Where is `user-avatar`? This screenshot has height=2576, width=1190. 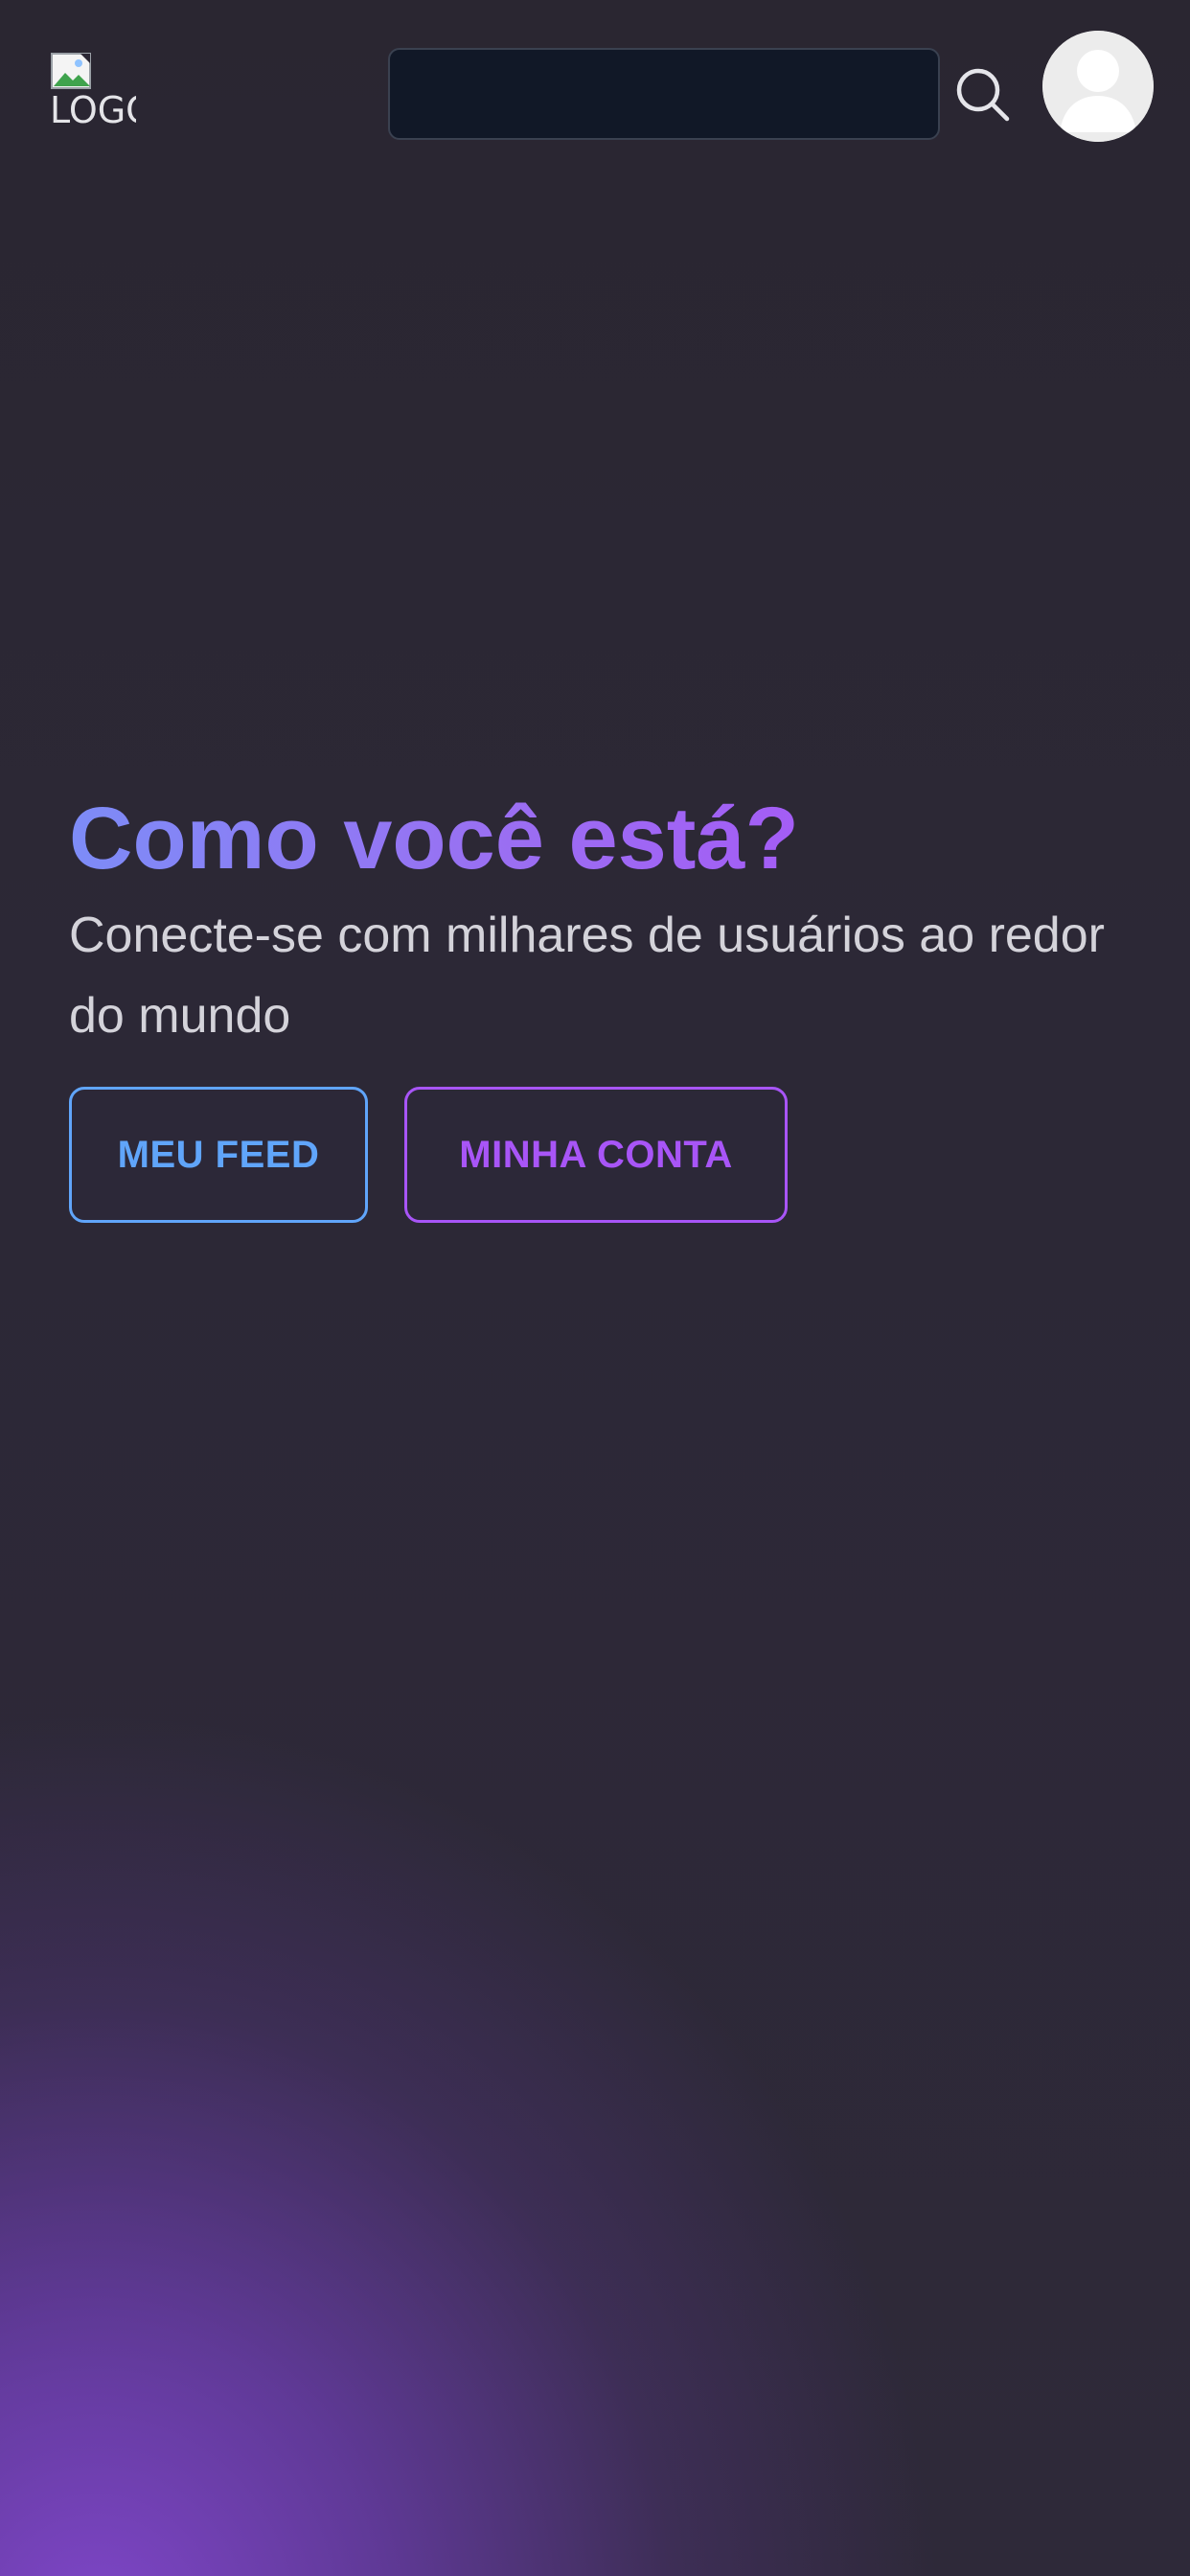 user-avatar is located at coordinates (1098, 86).